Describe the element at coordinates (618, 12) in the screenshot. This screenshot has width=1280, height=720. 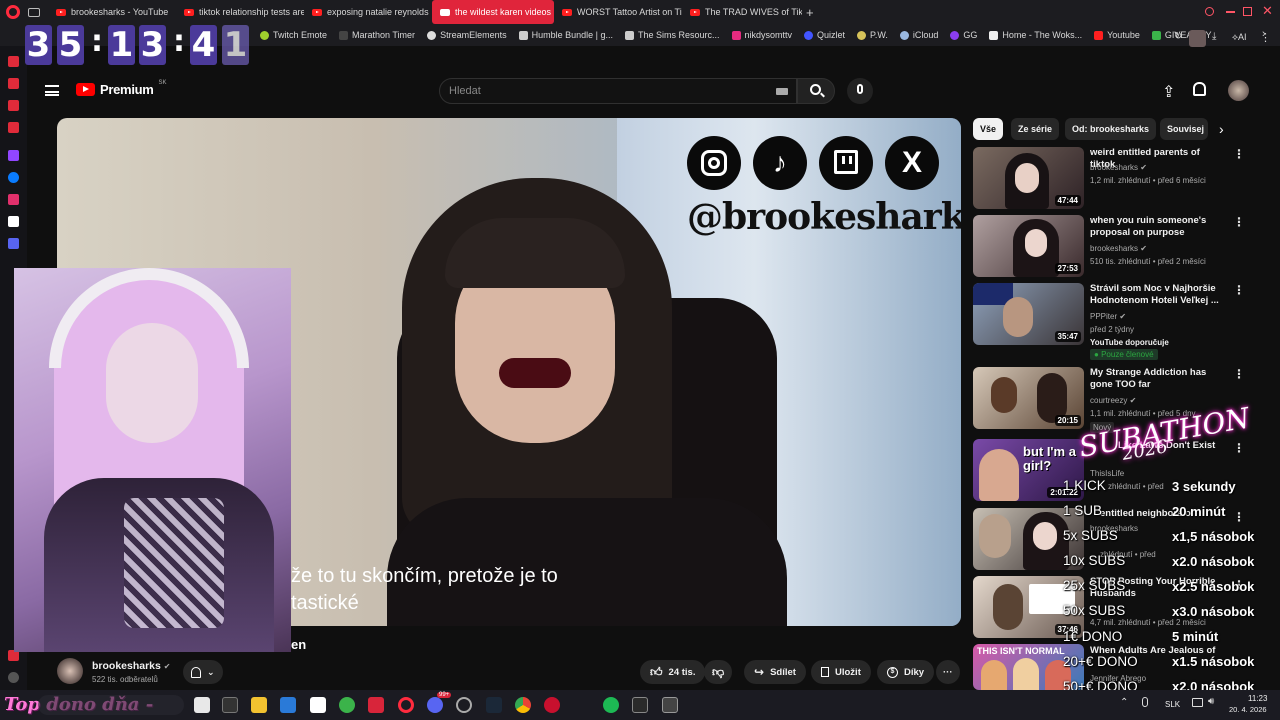
I see `tab-worst-tattoo: WORST Tattoo Artist on Ti` at that location.